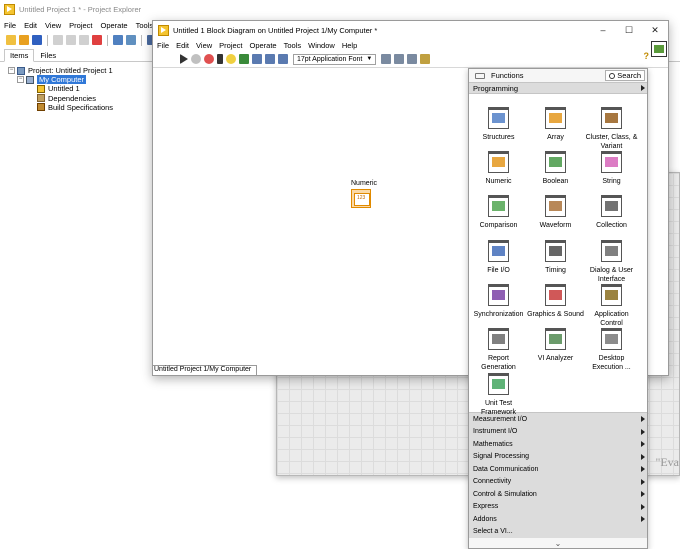 This screenshot has width=680, height=549. I want to click on tree-item-dependencies: Dependencies, so click(60, 98).